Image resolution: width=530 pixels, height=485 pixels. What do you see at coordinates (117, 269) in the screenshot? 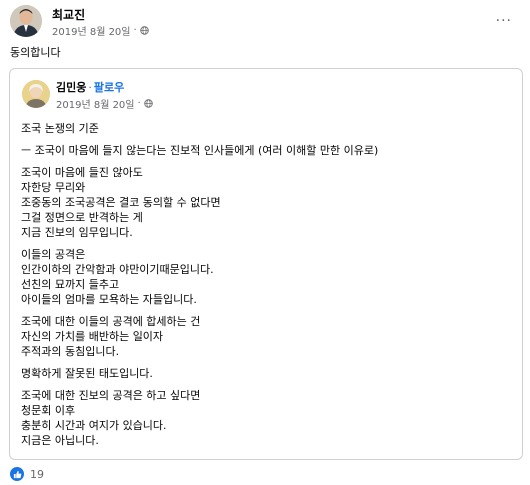
I see `body-line: 인간이하의 간악함과 야만이기때문입니다.` at bounding box center [117, 269].